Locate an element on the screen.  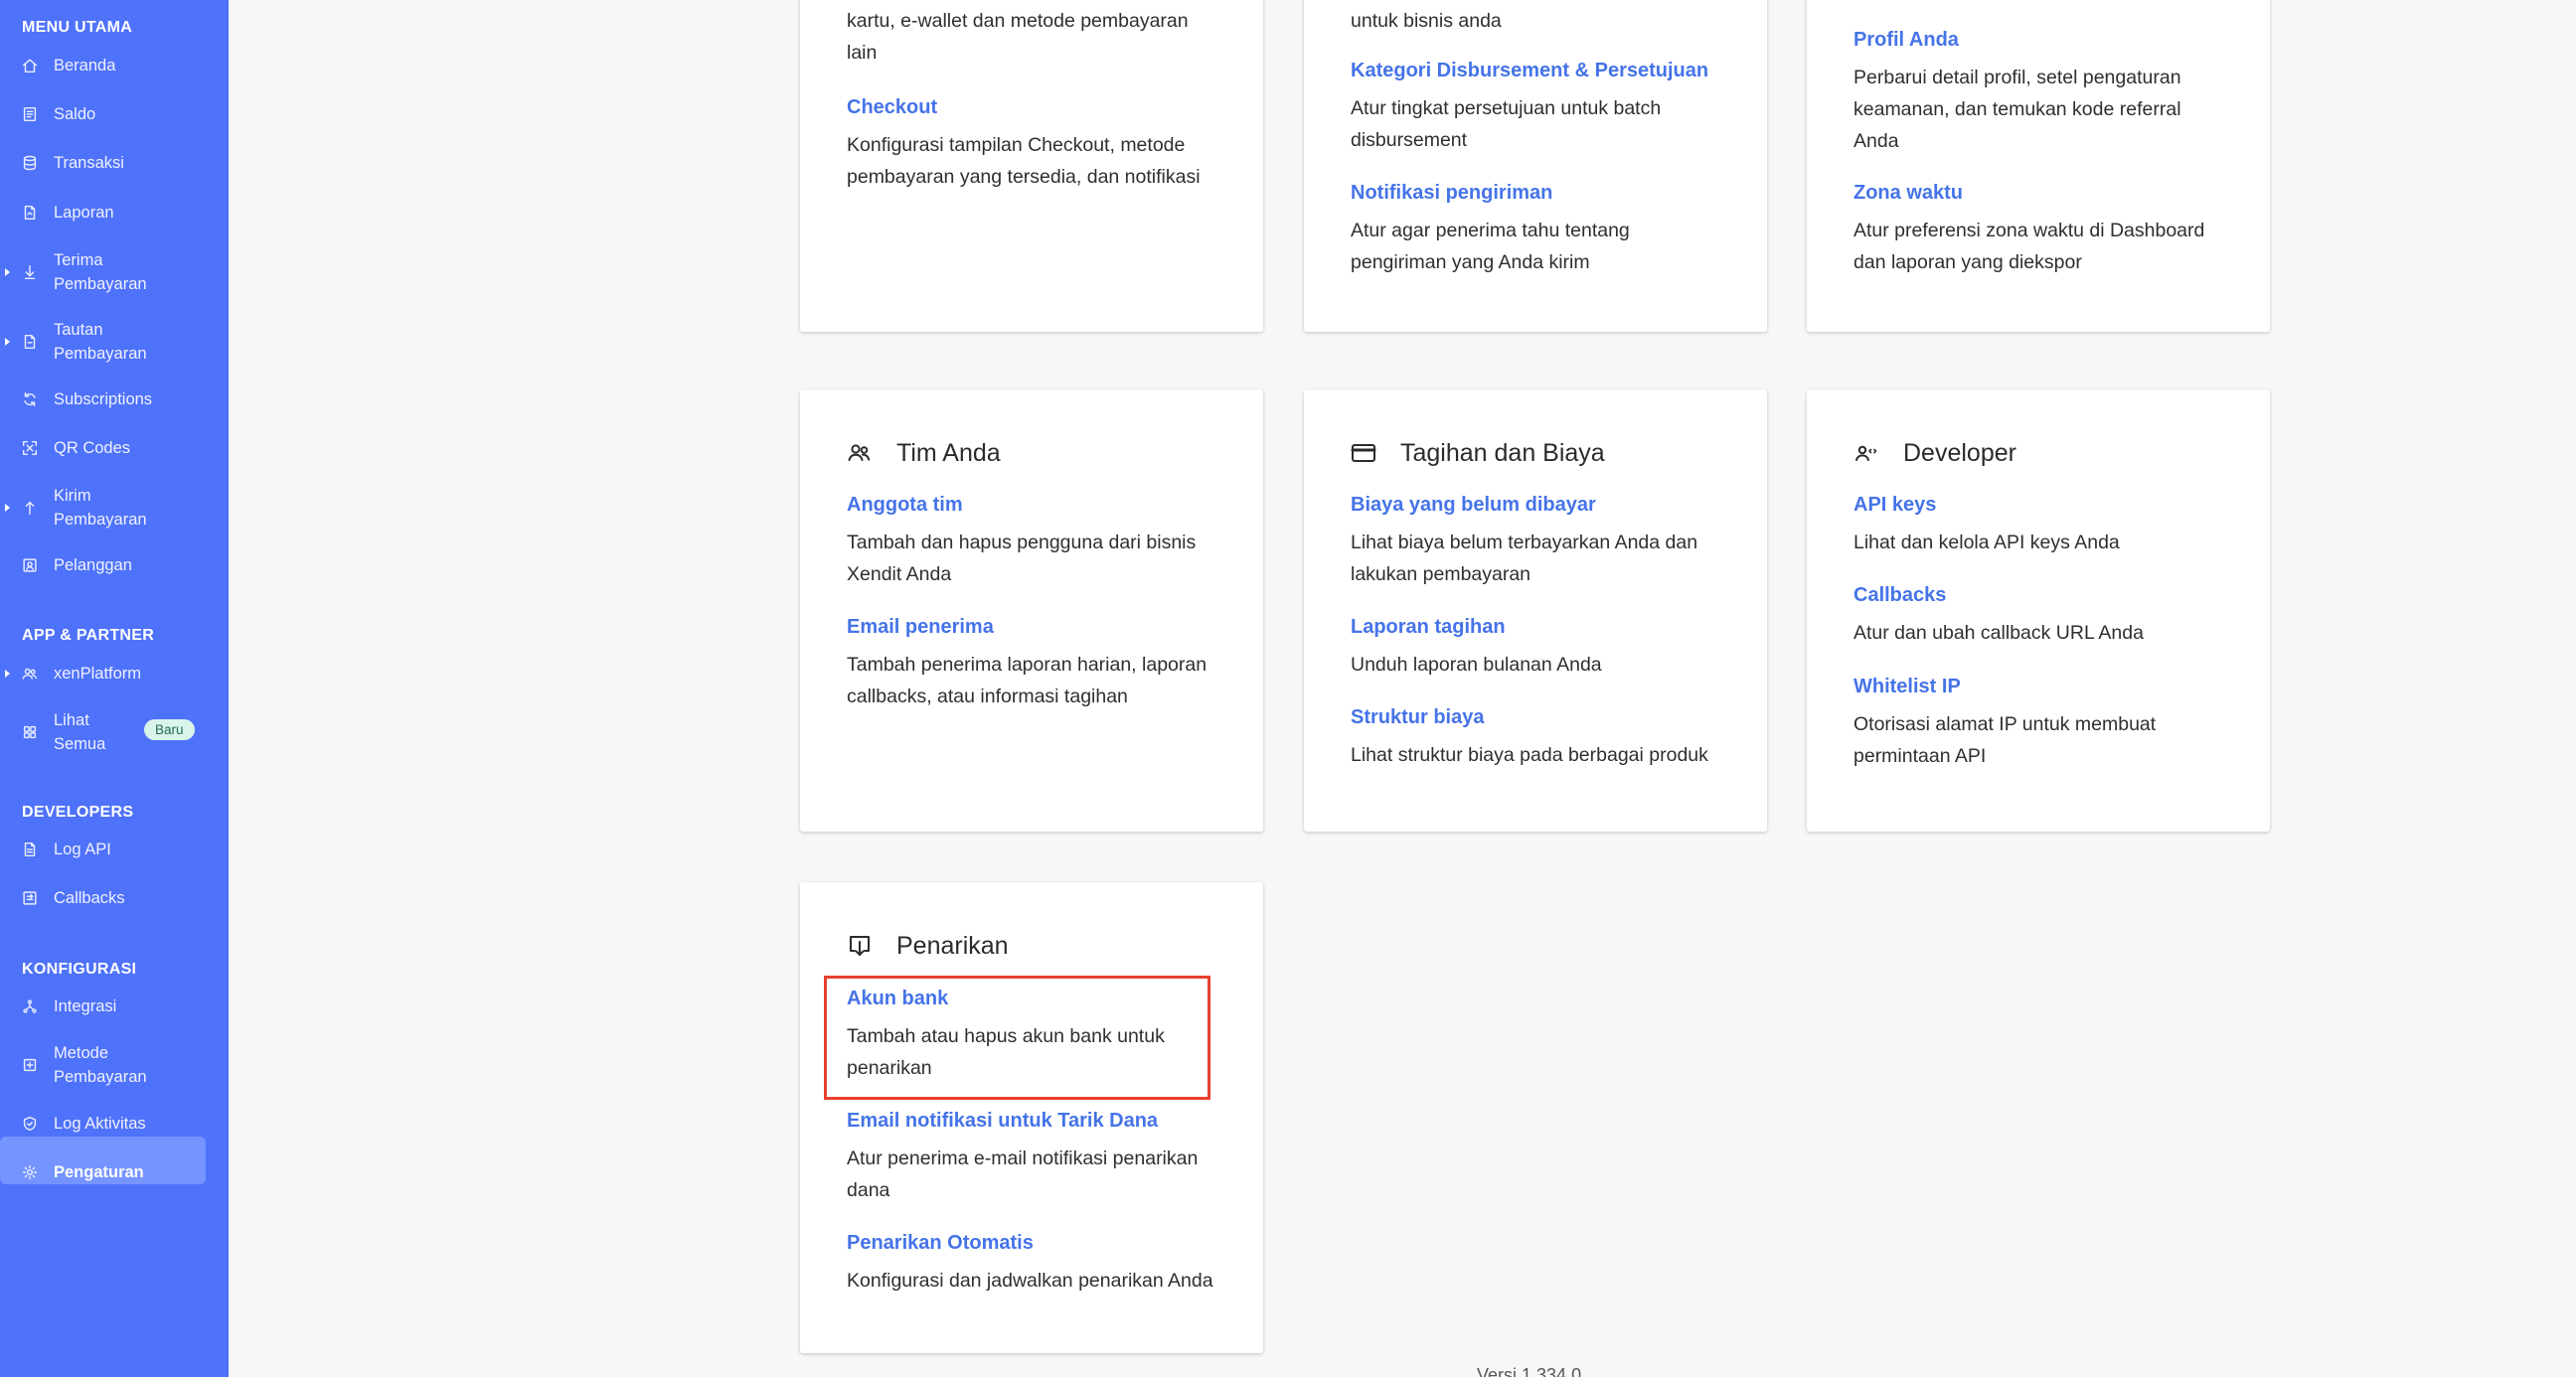
sidebar-item-label: Laporan is located at coordinates (84, 213).